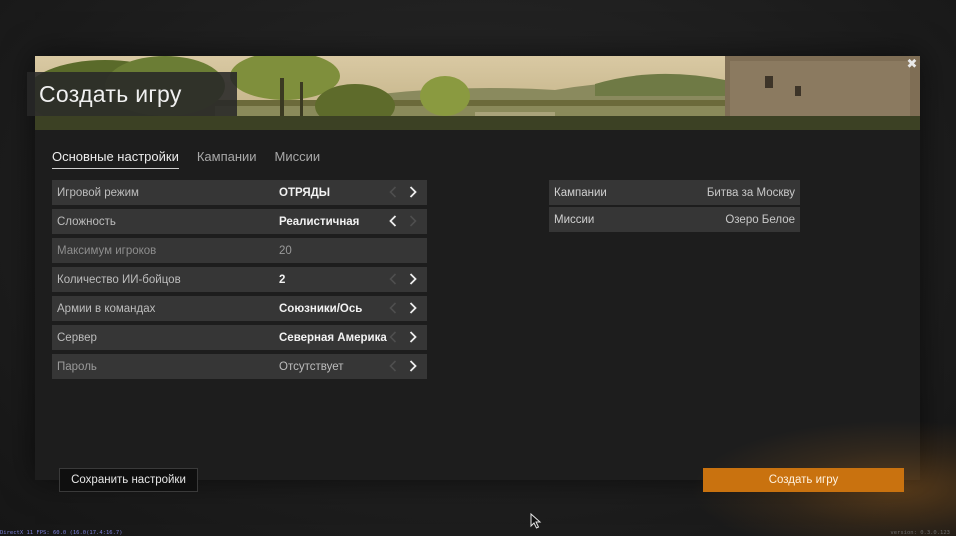 Image resolution: width=956 pixels, height=536 pixels. Describe the element at coordinates (227, 159) in the screenshot. I see `tab-campaigns: Кампании` at that location.